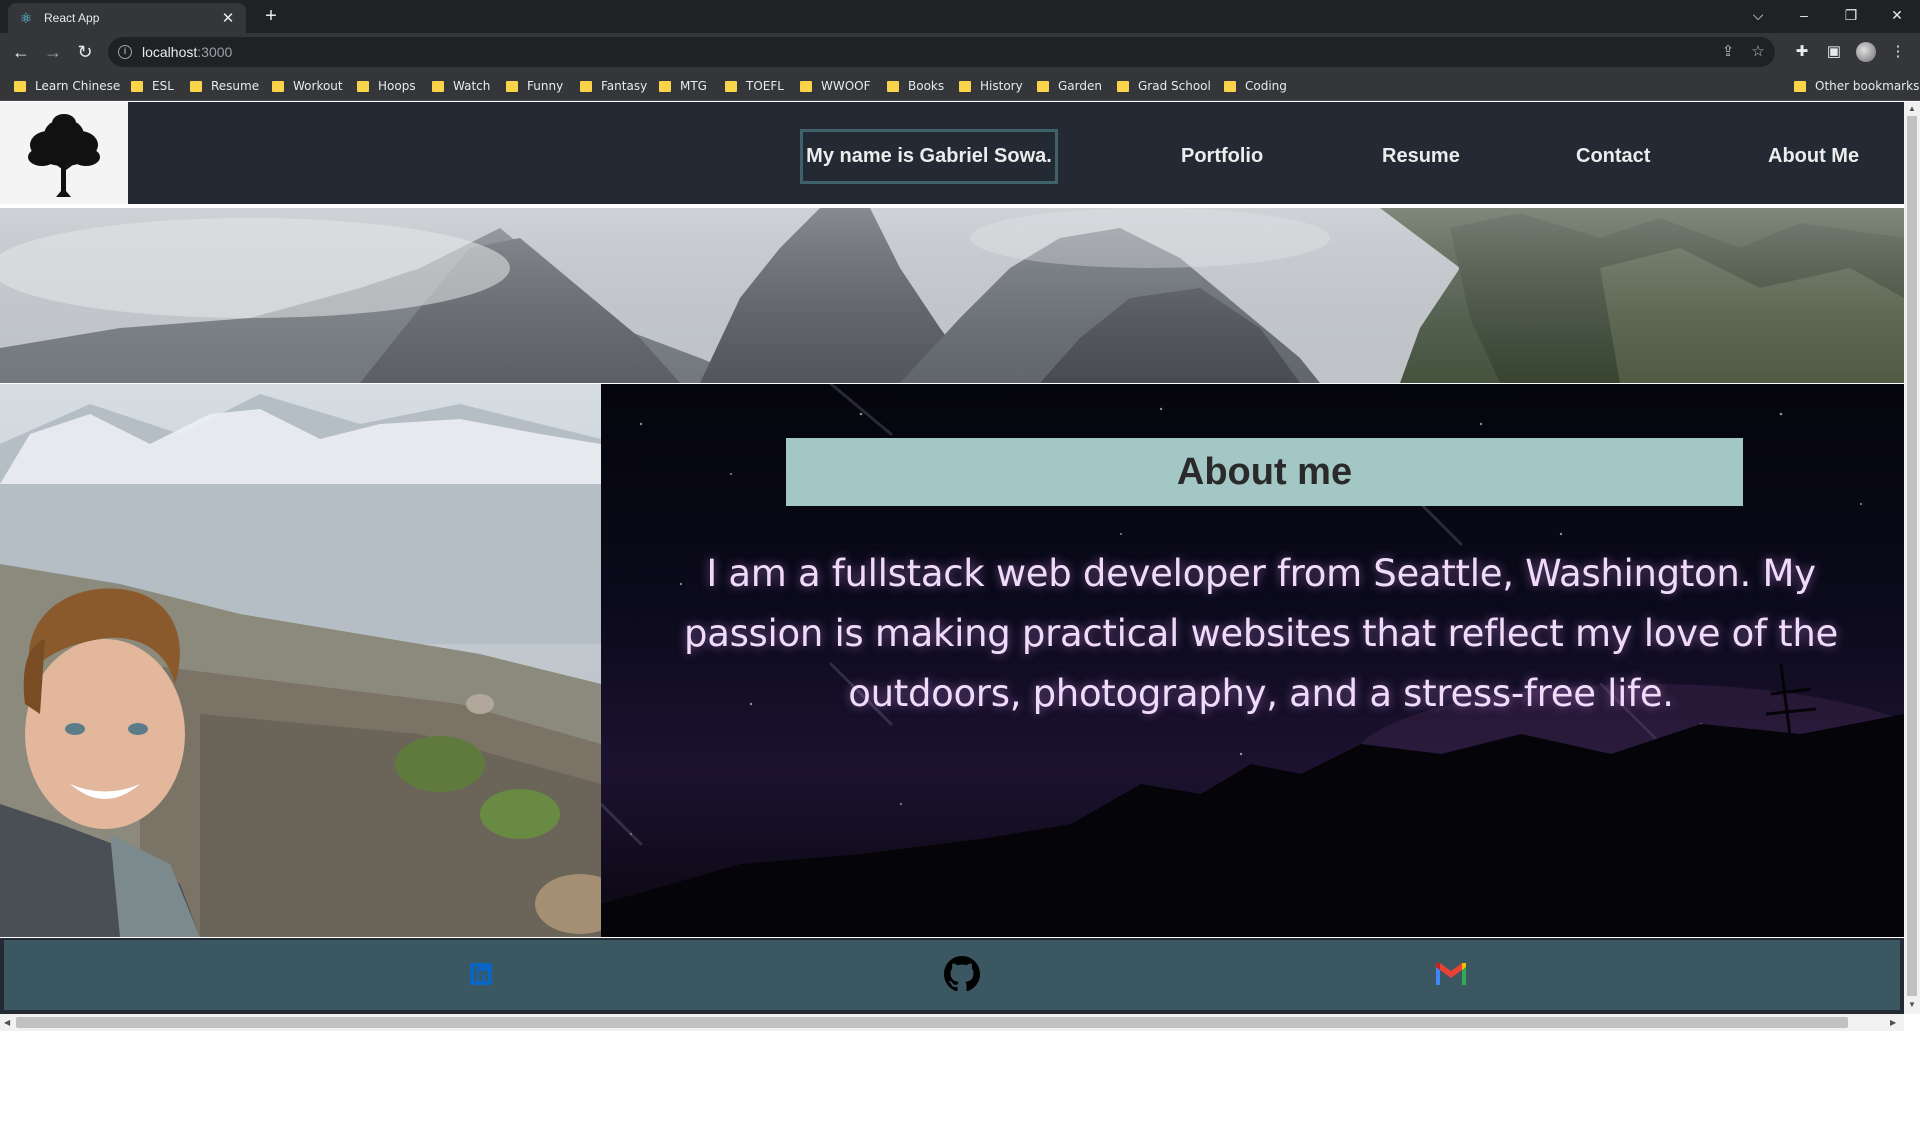  Describe the element at coordinates (228, 18) in the screenshot. I see `tab-close-icon: ✕` at that location.